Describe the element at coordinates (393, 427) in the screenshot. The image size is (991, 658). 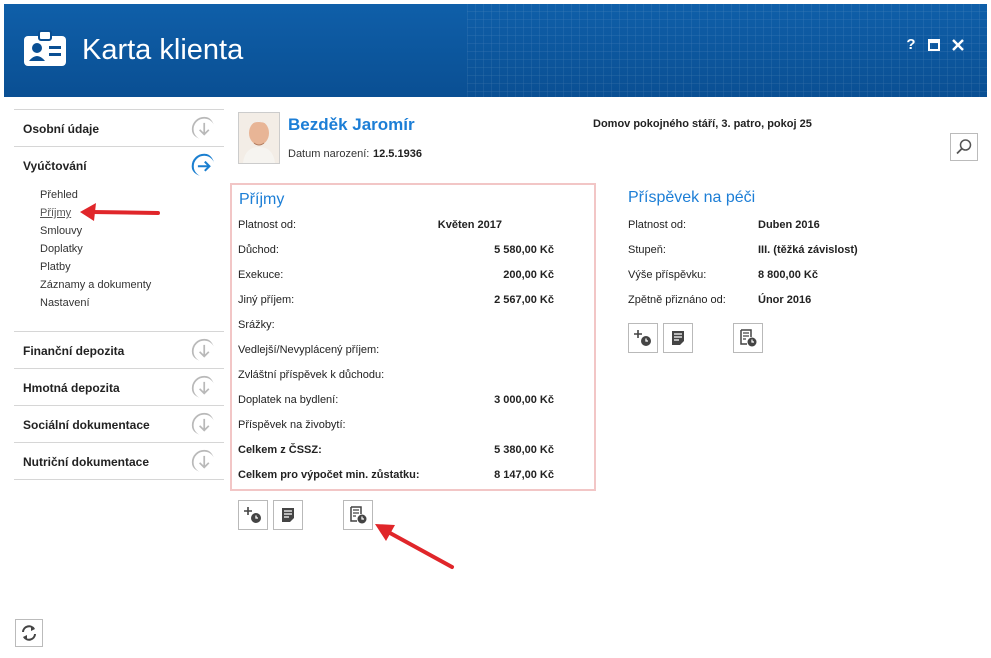
I see `income-row: Příspěvek na živobytí:` at that location.